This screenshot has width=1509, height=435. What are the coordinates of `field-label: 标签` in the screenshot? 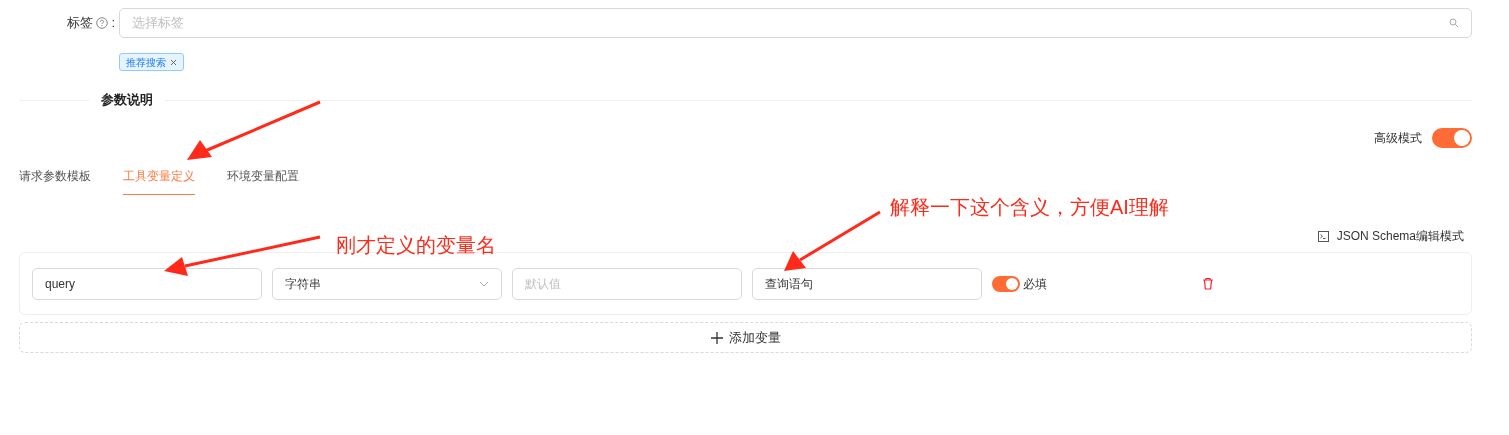 It's located at (80, 23).